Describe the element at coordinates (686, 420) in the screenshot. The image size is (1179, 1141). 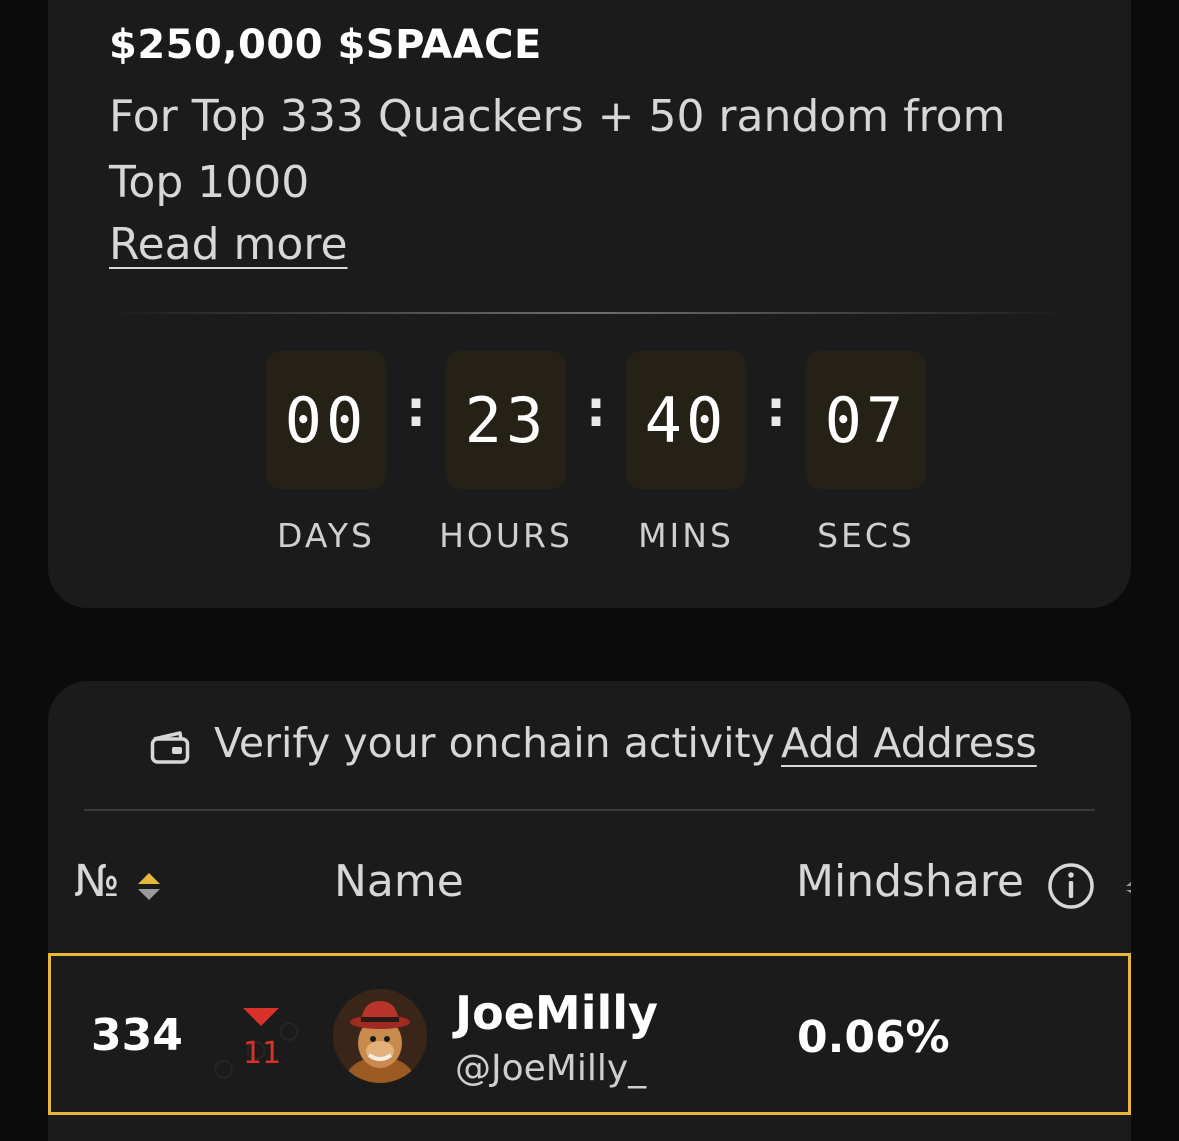
I see `countdown-mins: 40` at that location.